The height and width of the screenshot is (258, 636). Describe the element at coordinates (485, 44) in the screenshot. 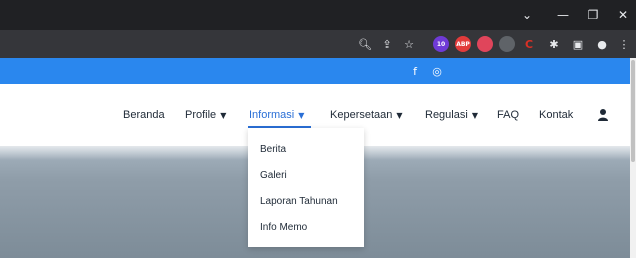

I see `extension-red-icon` at that location.